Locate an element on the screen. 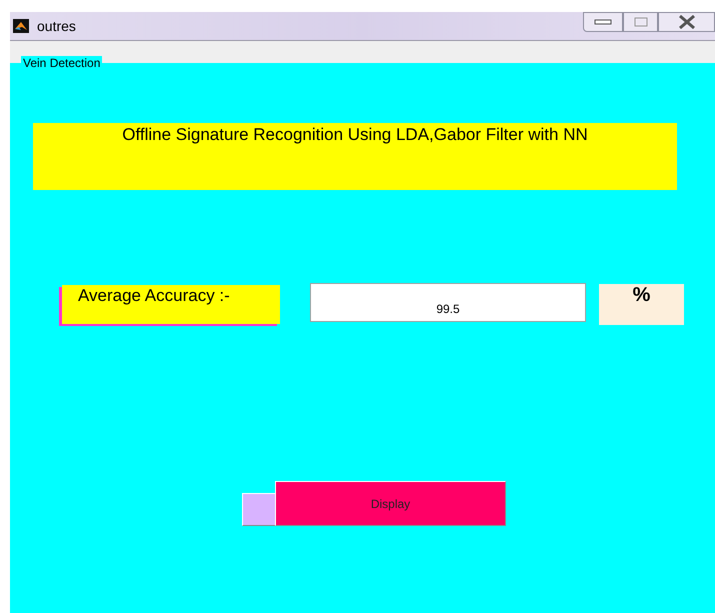 The height and width of the screenshot is (613, 715). unit-label: % is located at coordinates (641, 304).